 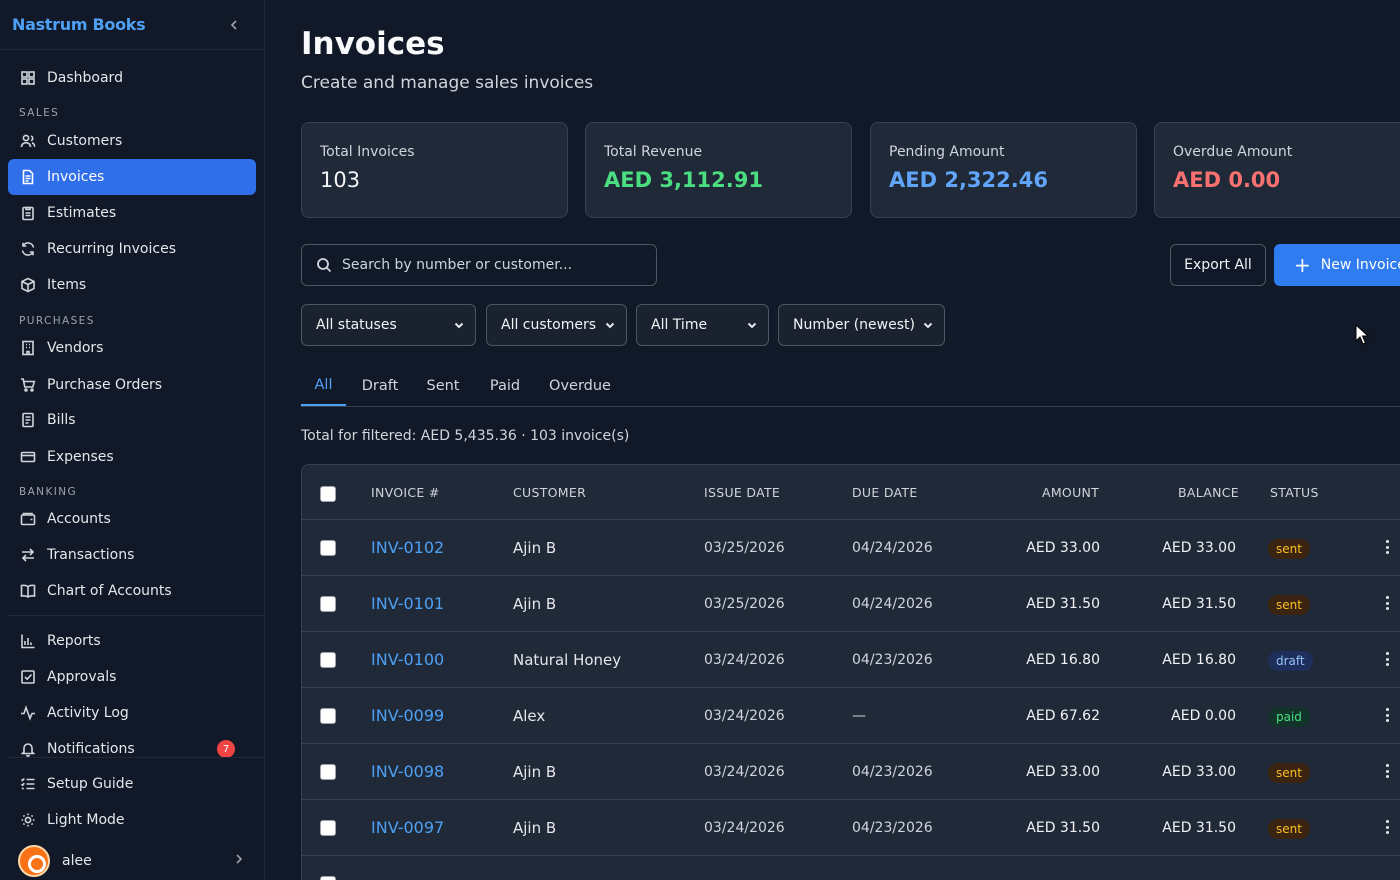 What do you see at coordinates (1289, 717) in the screenshot?
I see `status-badge: paid` at bounding box center [1289, 717].